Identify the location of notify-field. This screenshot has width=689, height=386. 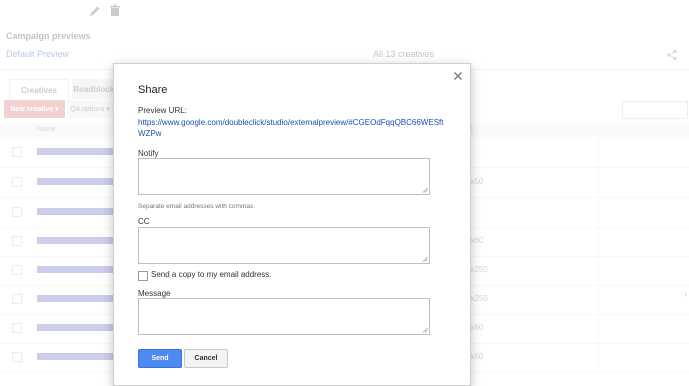
(284, 176).